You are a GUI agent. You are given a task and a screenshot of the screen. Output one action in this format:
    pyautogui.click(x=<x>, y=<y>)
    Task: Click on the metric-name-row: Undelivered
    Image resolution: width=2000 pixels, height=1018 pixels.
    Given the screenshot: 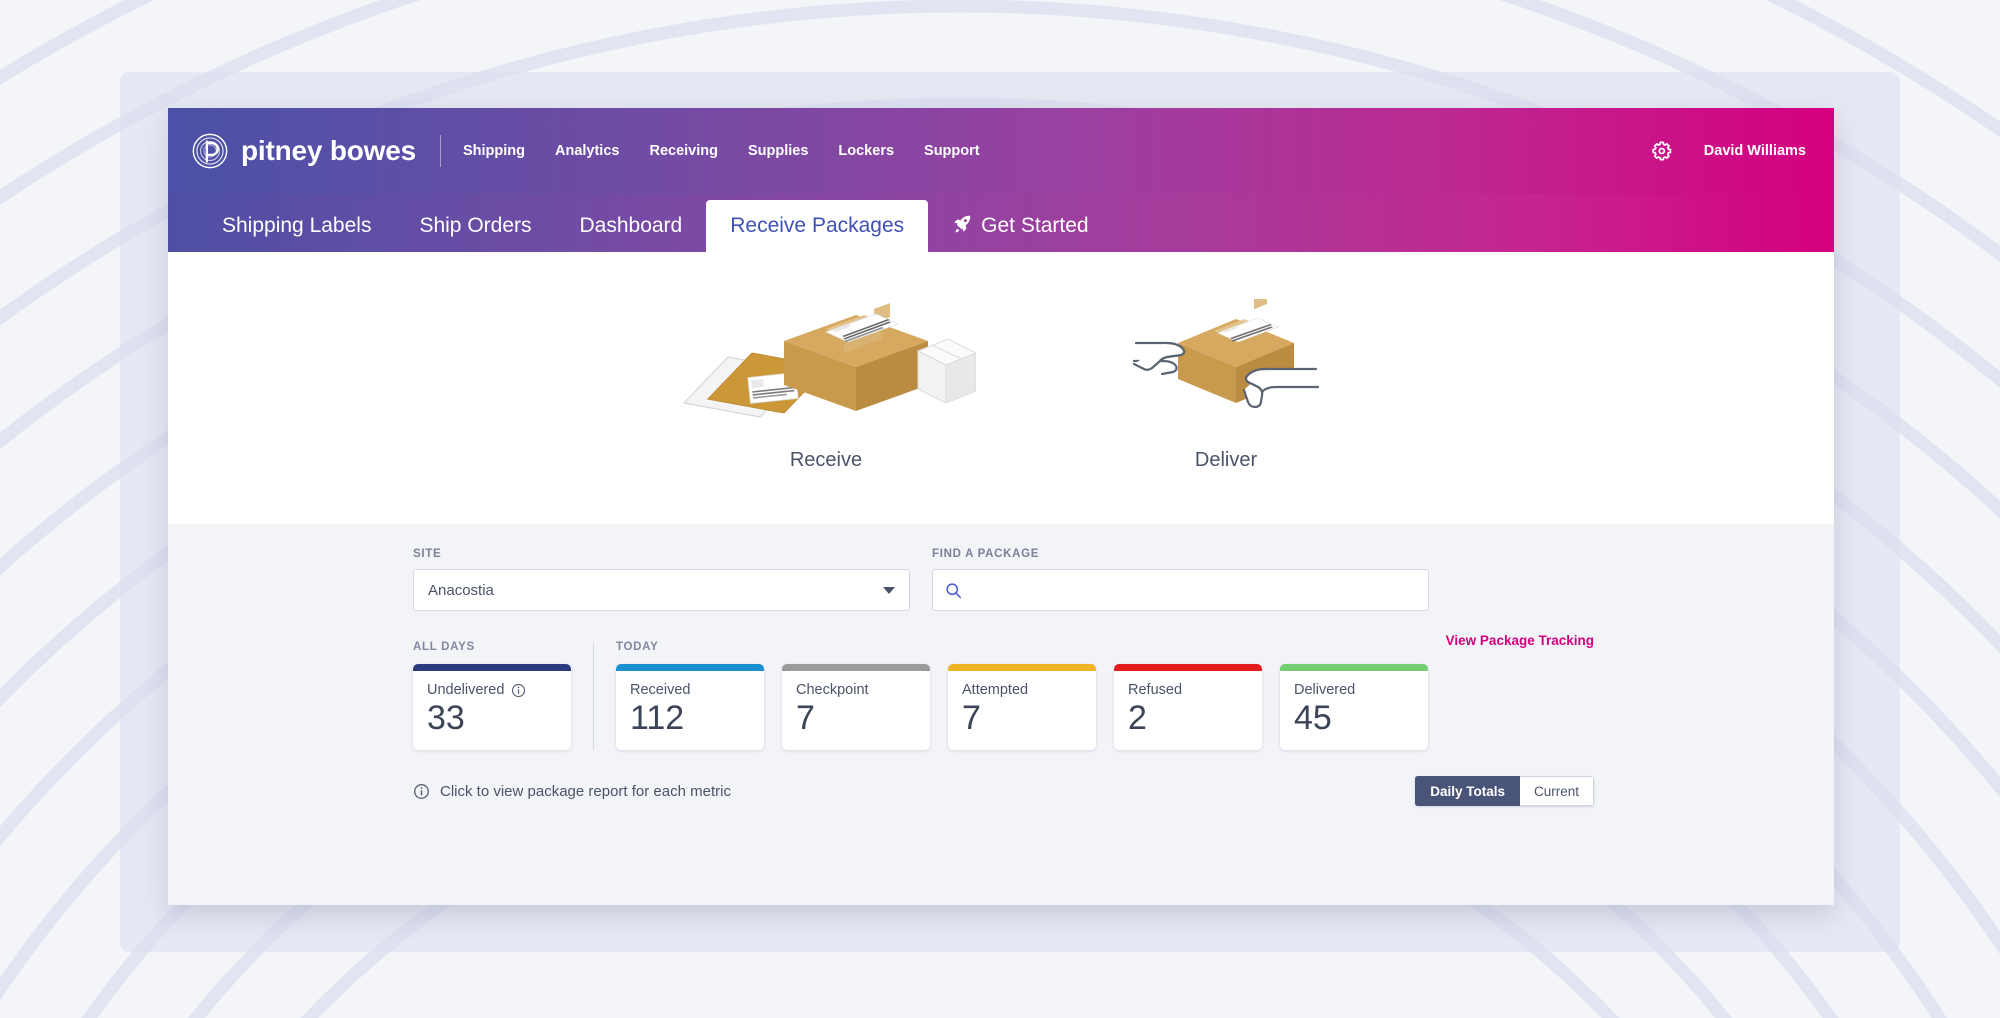 What is the action you would take?
    pyautogui.click(x=492, y=690)
    